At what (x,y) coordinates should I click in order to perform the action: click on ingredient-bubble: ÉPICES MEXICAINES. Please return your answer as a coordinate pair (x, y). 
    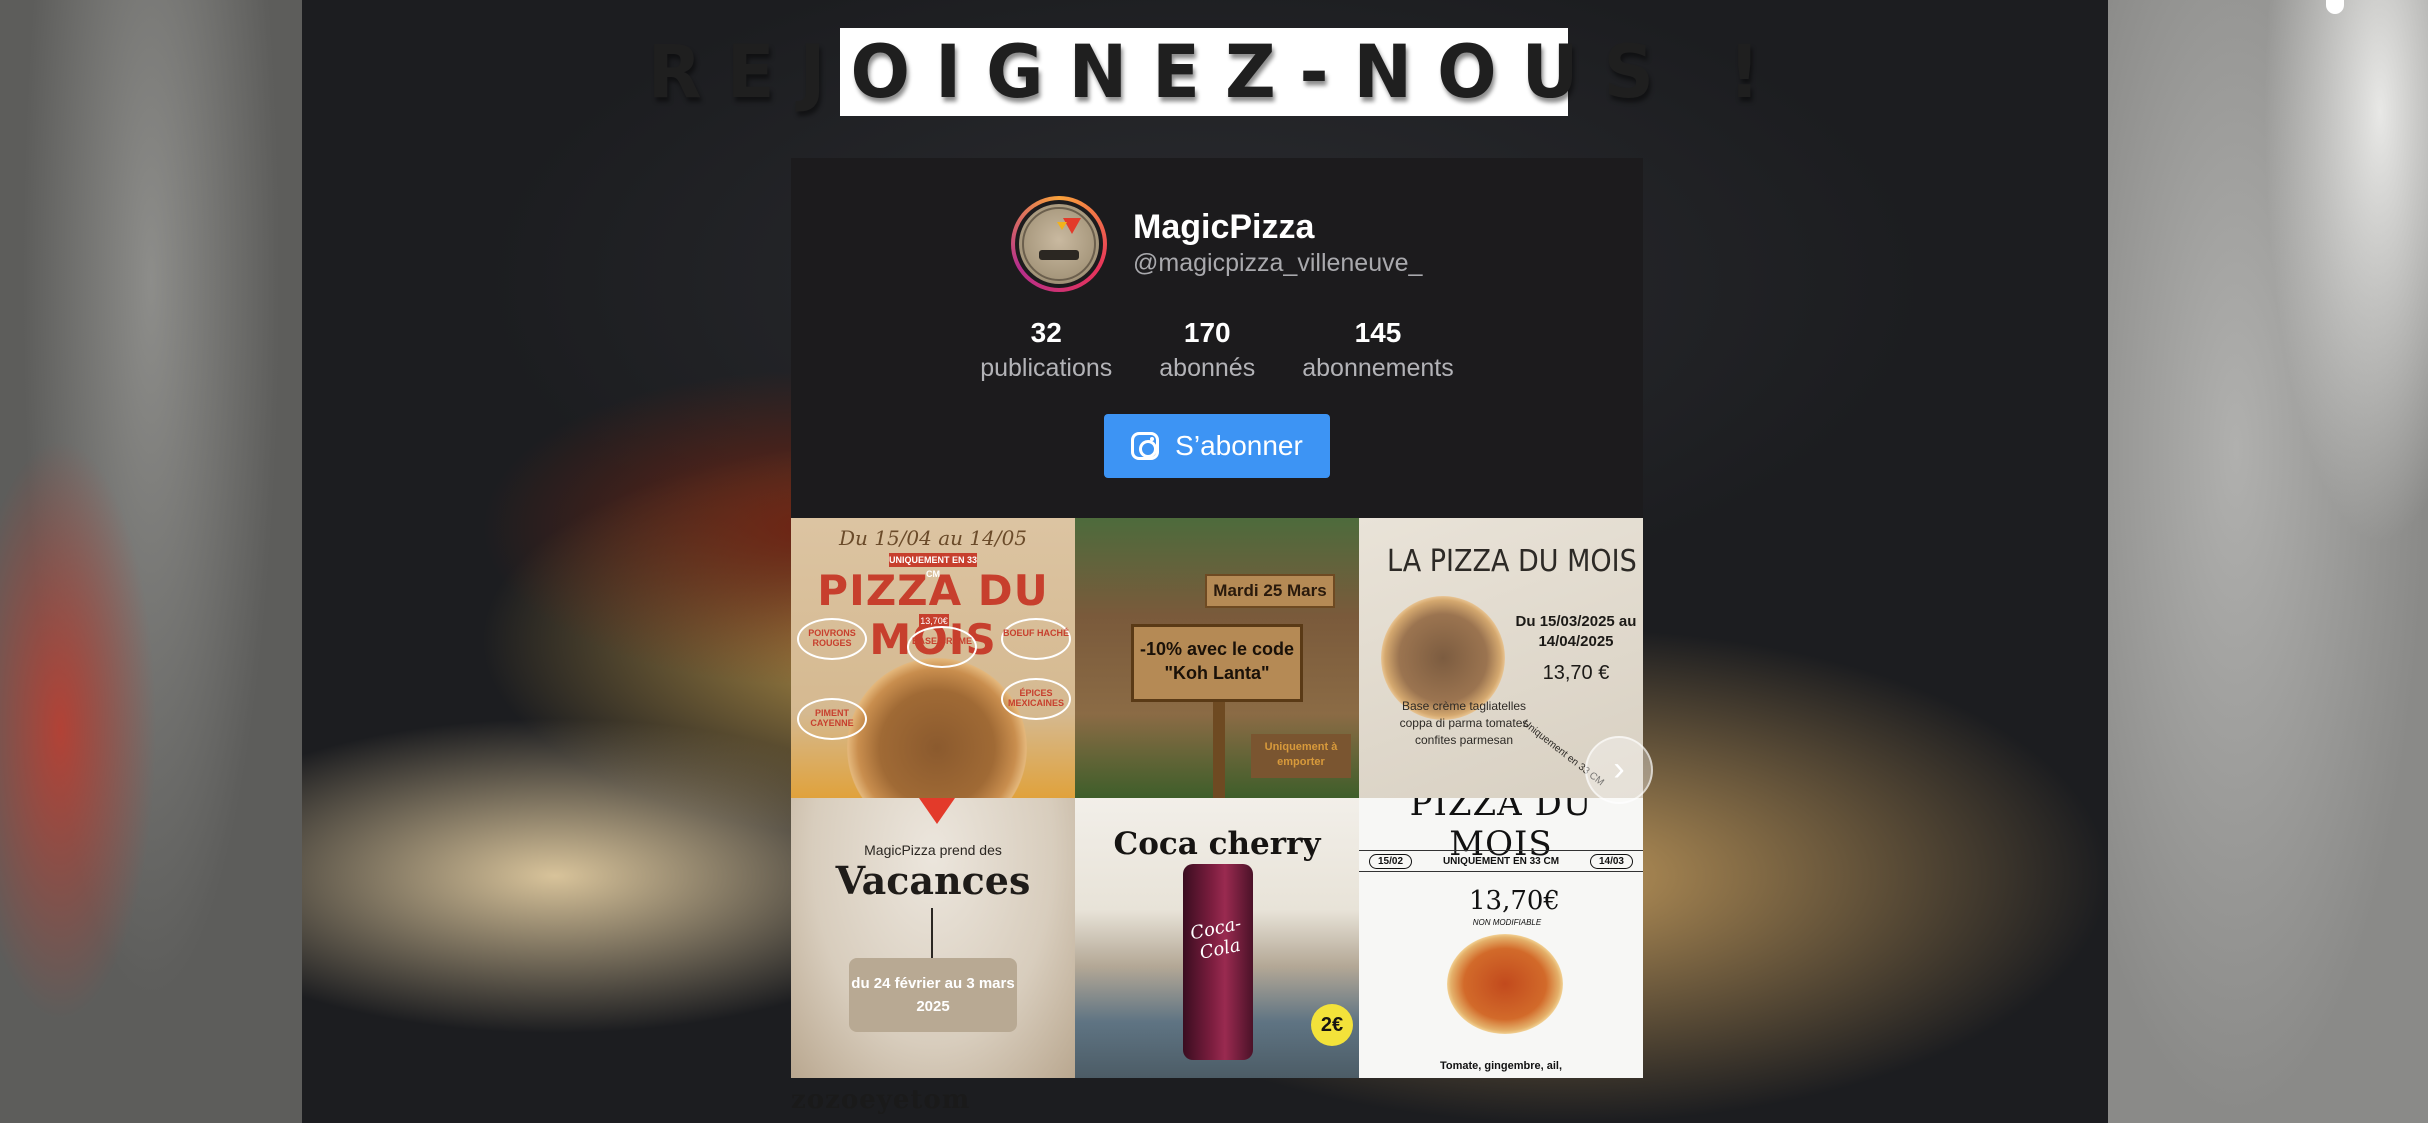
    Looking at the image, I should click on (1036, 699).